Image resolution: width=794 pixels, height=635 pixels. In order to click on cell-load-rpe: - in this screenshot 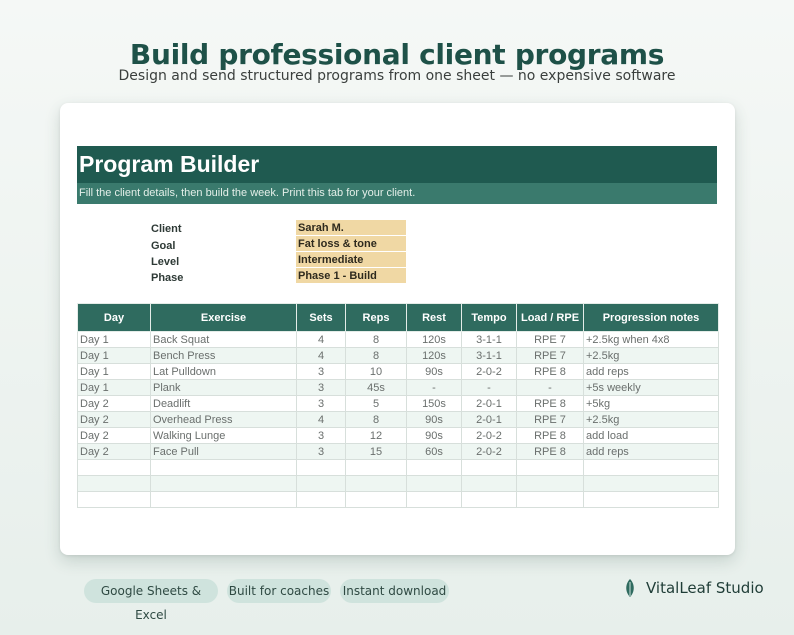, I will do `click(550, 387)`.